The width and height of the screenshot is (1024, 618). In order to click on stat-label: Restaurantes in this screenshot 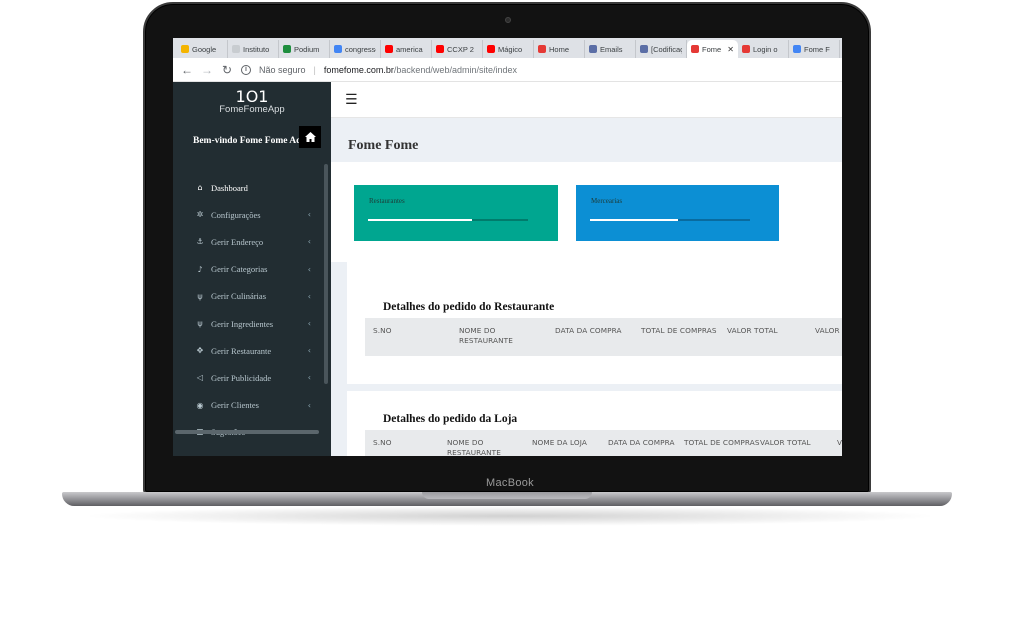, I will do `click(387, 201)`.